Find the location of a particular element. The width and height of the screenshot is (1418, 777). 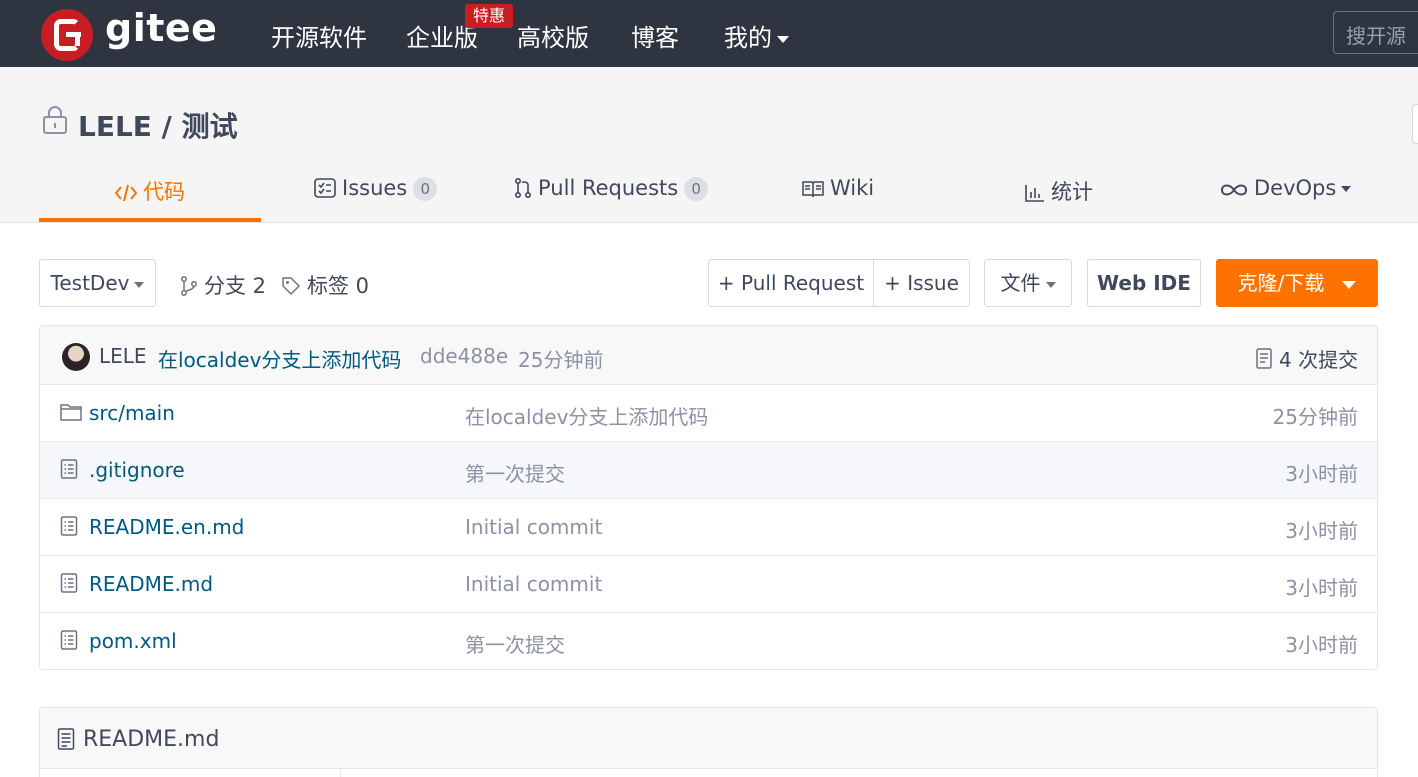

tab-pull-requests: Pull Requests 0 is located at coordinates (611, 188).